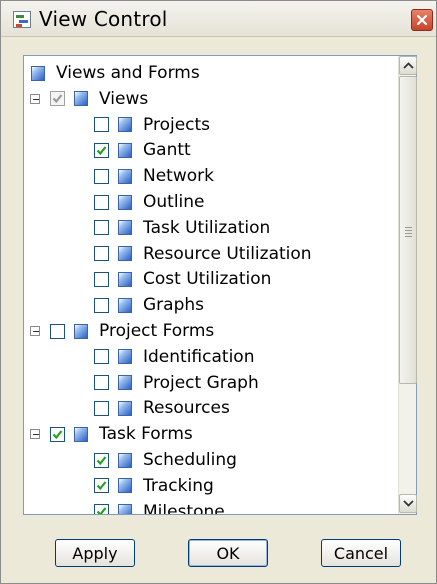  What do you see at coordinates (207, 227) in the screenshot?
I see `tree-item-label: Task Utilization` at bounding box center [207, 227].